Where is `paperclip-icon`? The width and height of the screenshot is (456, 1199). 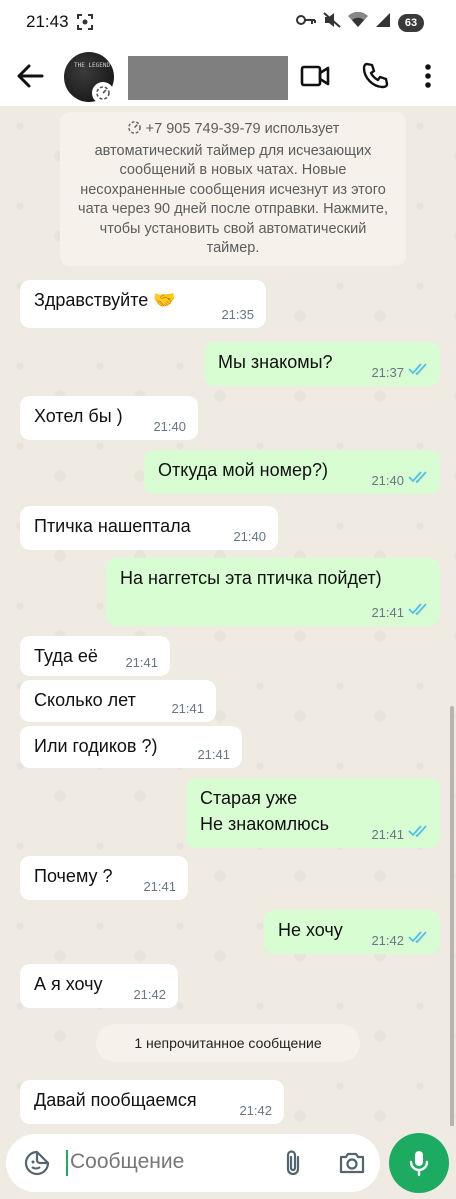
paperclip-icon is located at coordinates (293, 1163).